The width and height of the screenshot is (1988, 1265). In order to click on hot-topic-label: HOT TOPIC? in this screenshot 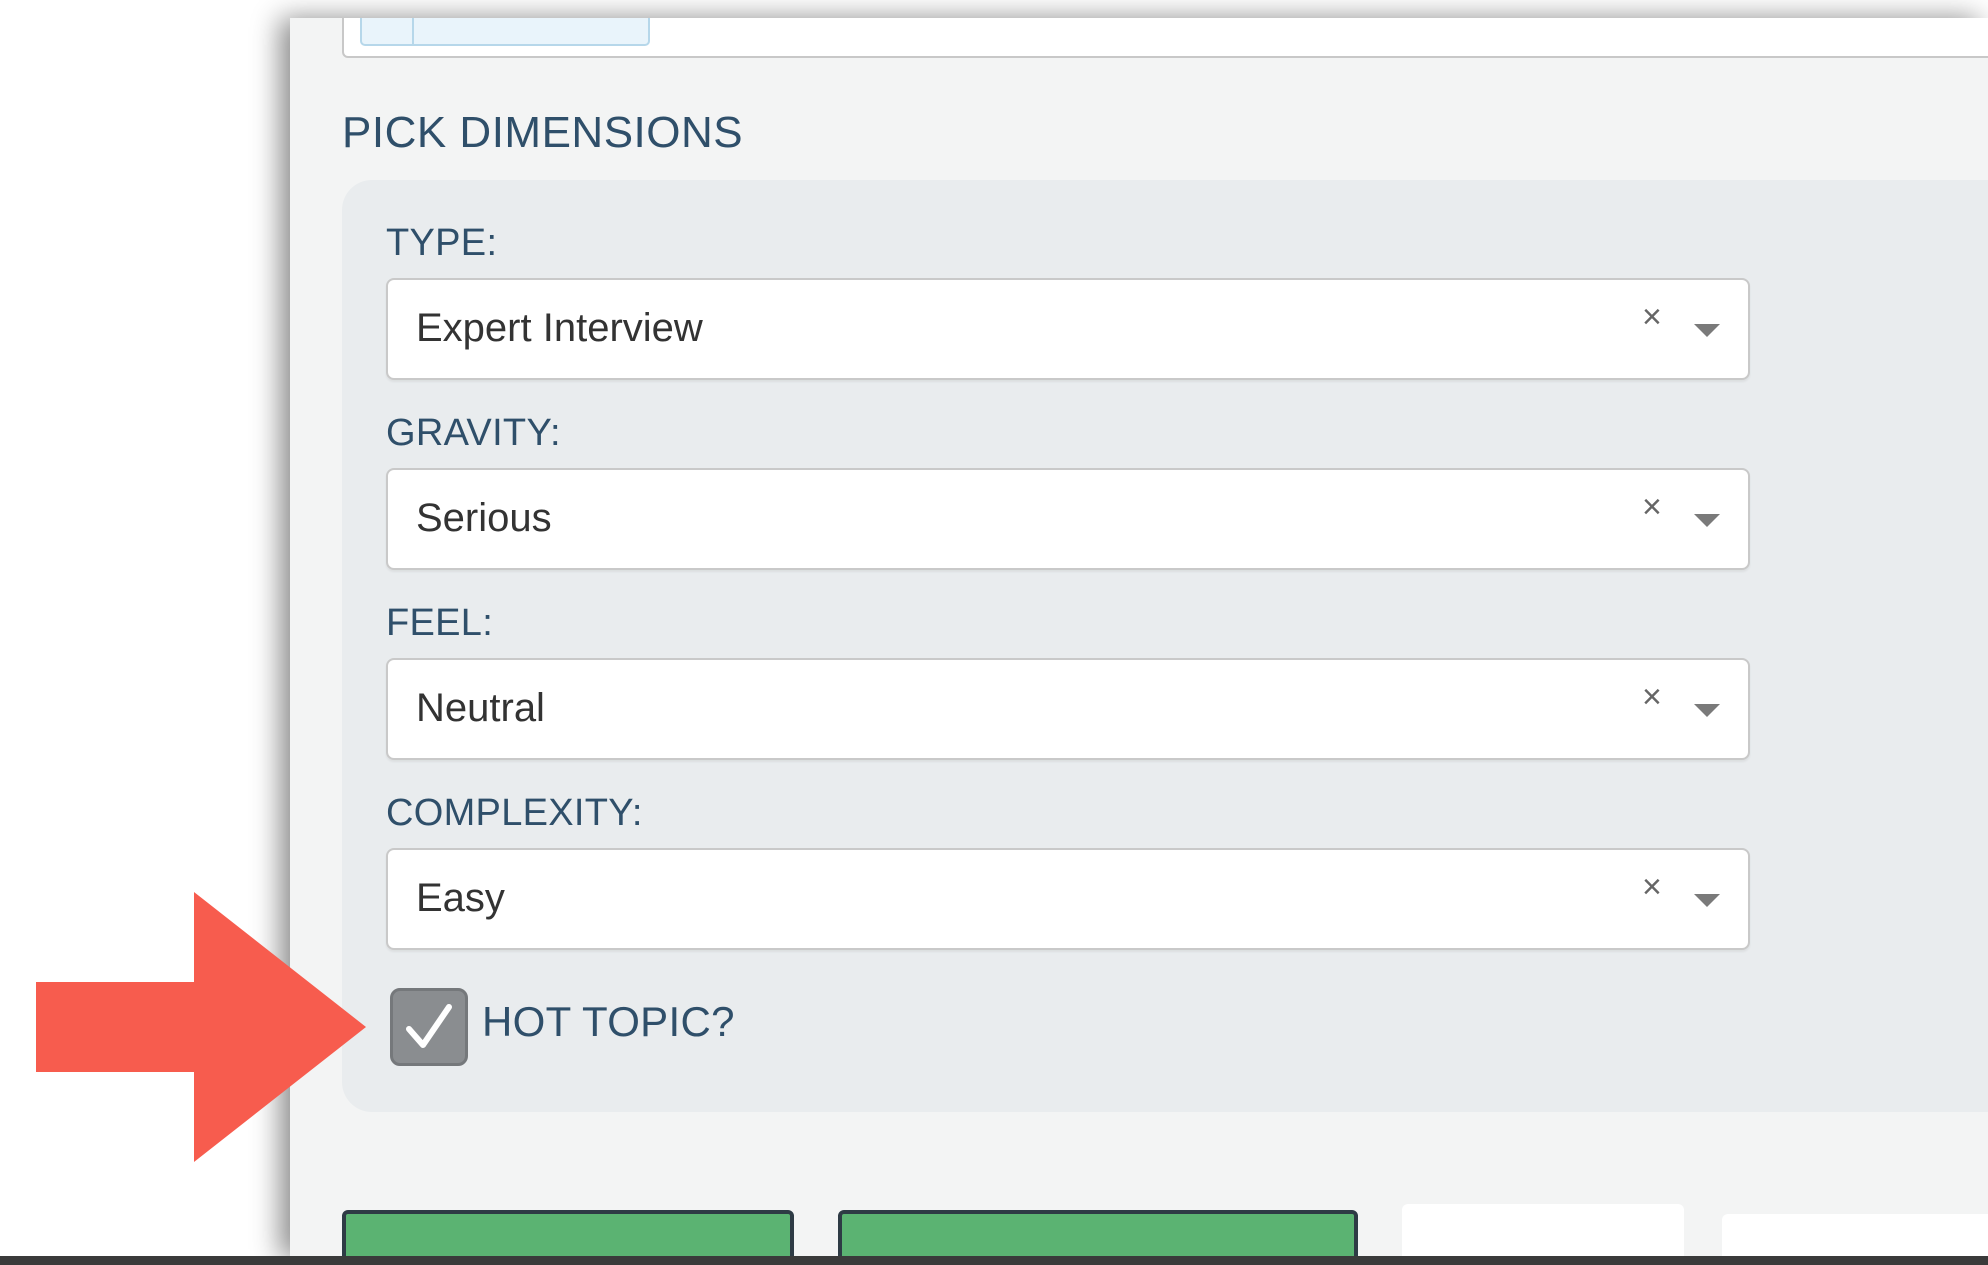, I will do `click(608, 1021)`.